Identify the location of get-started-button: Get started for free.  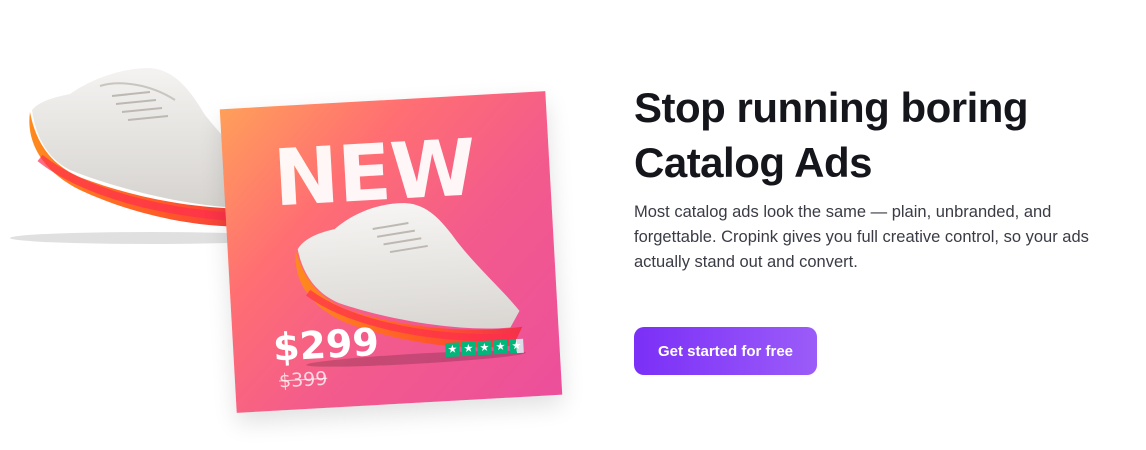
(725, 351).